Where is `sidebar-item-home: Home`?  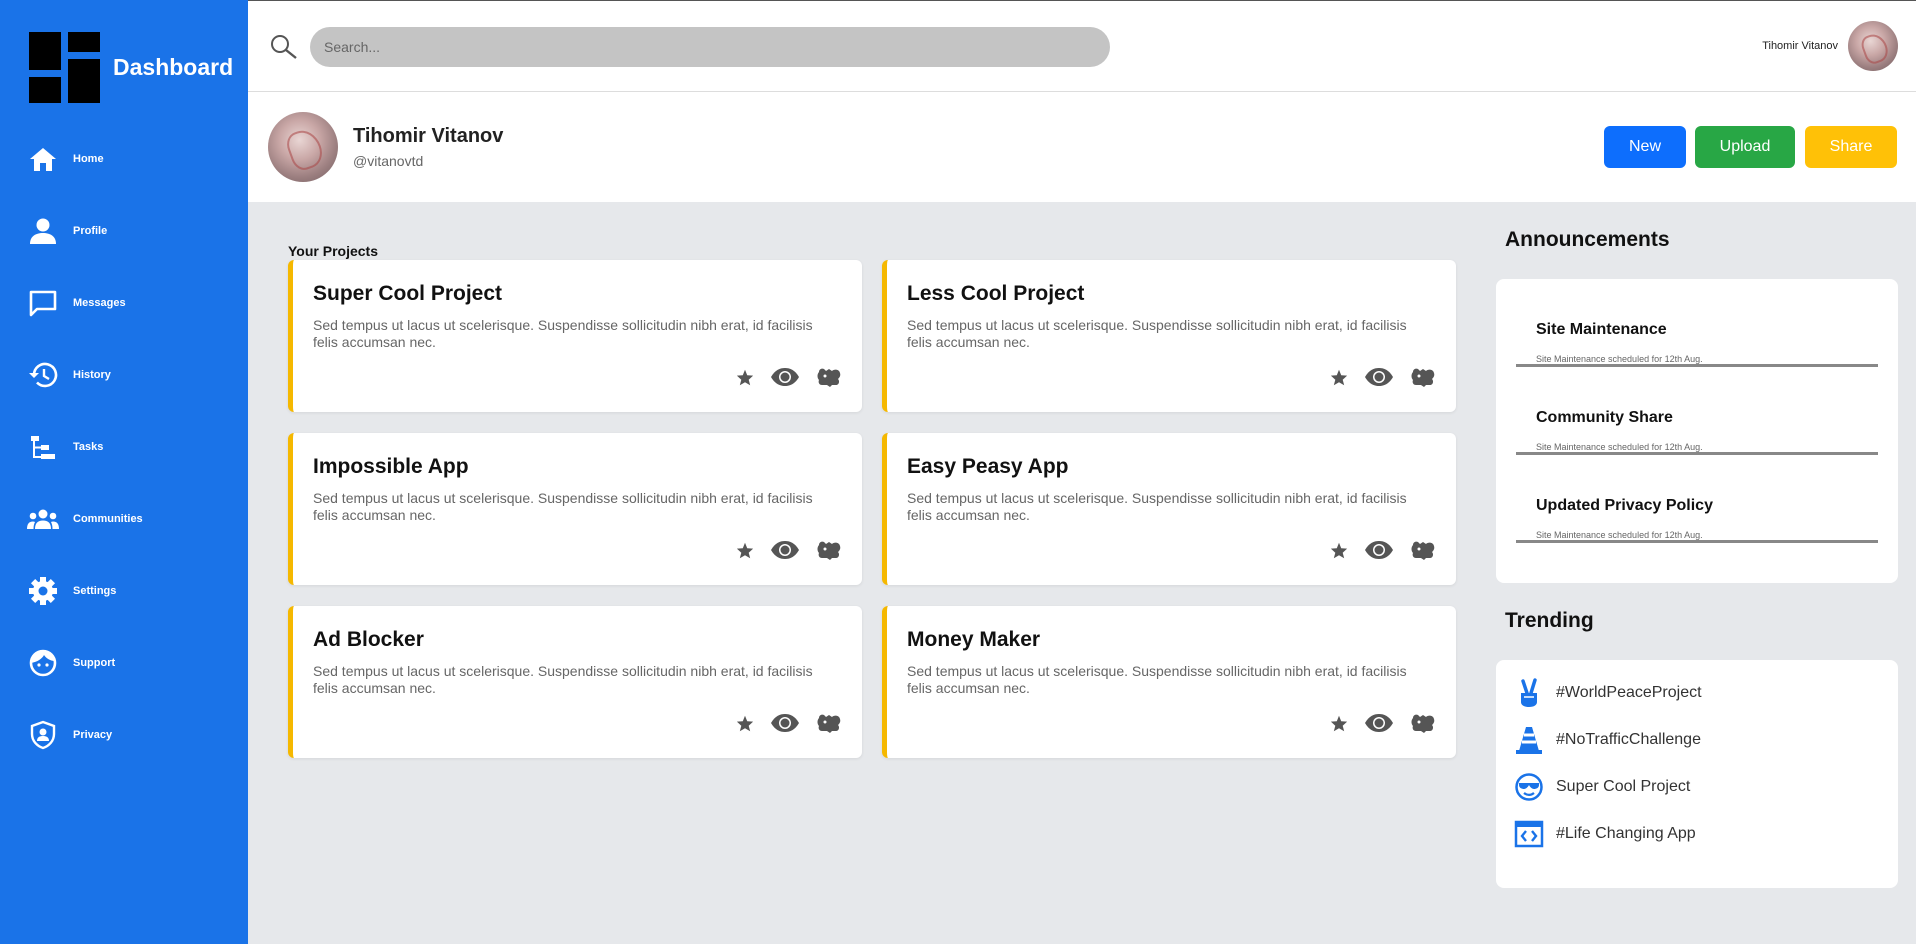 sidebar-item-home: Home is located at coordinates (85, 159).